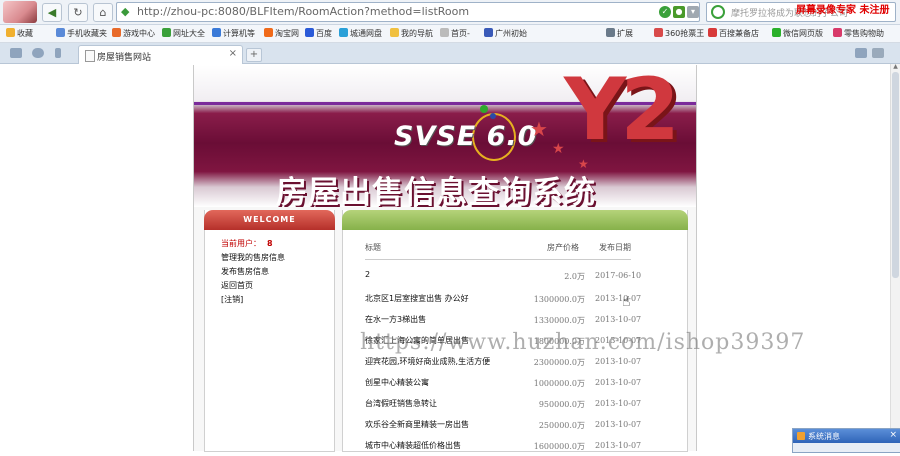 This screenshot has width=900, height=456. Describe the element at coordinates (498, 259) in the screenshot. I see `header-divider` at that location.